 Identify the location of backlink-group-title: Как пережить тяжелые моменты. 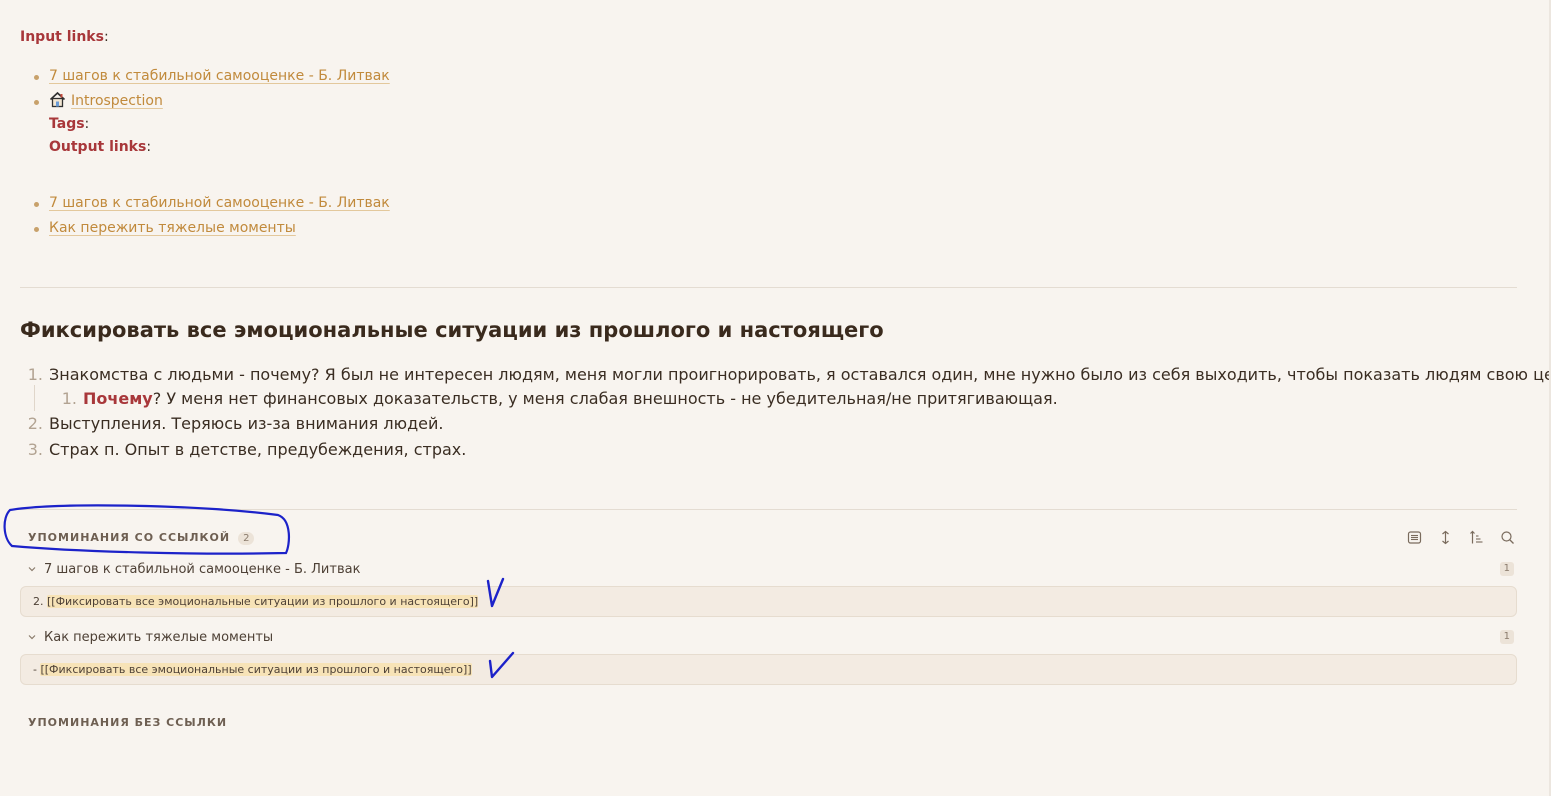
(159, 637).